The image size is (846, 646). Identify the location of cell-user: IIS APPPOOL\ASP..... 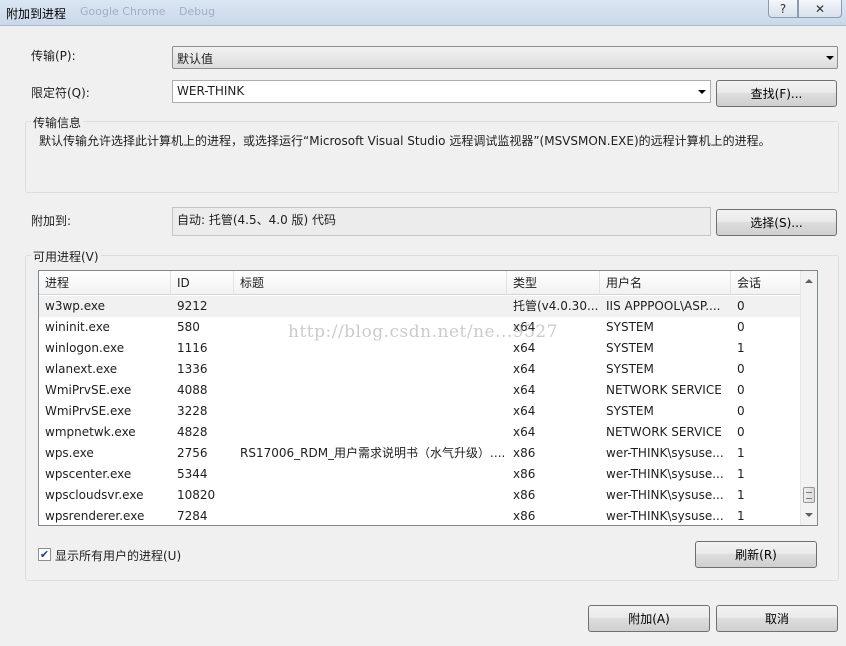
(663, 306).